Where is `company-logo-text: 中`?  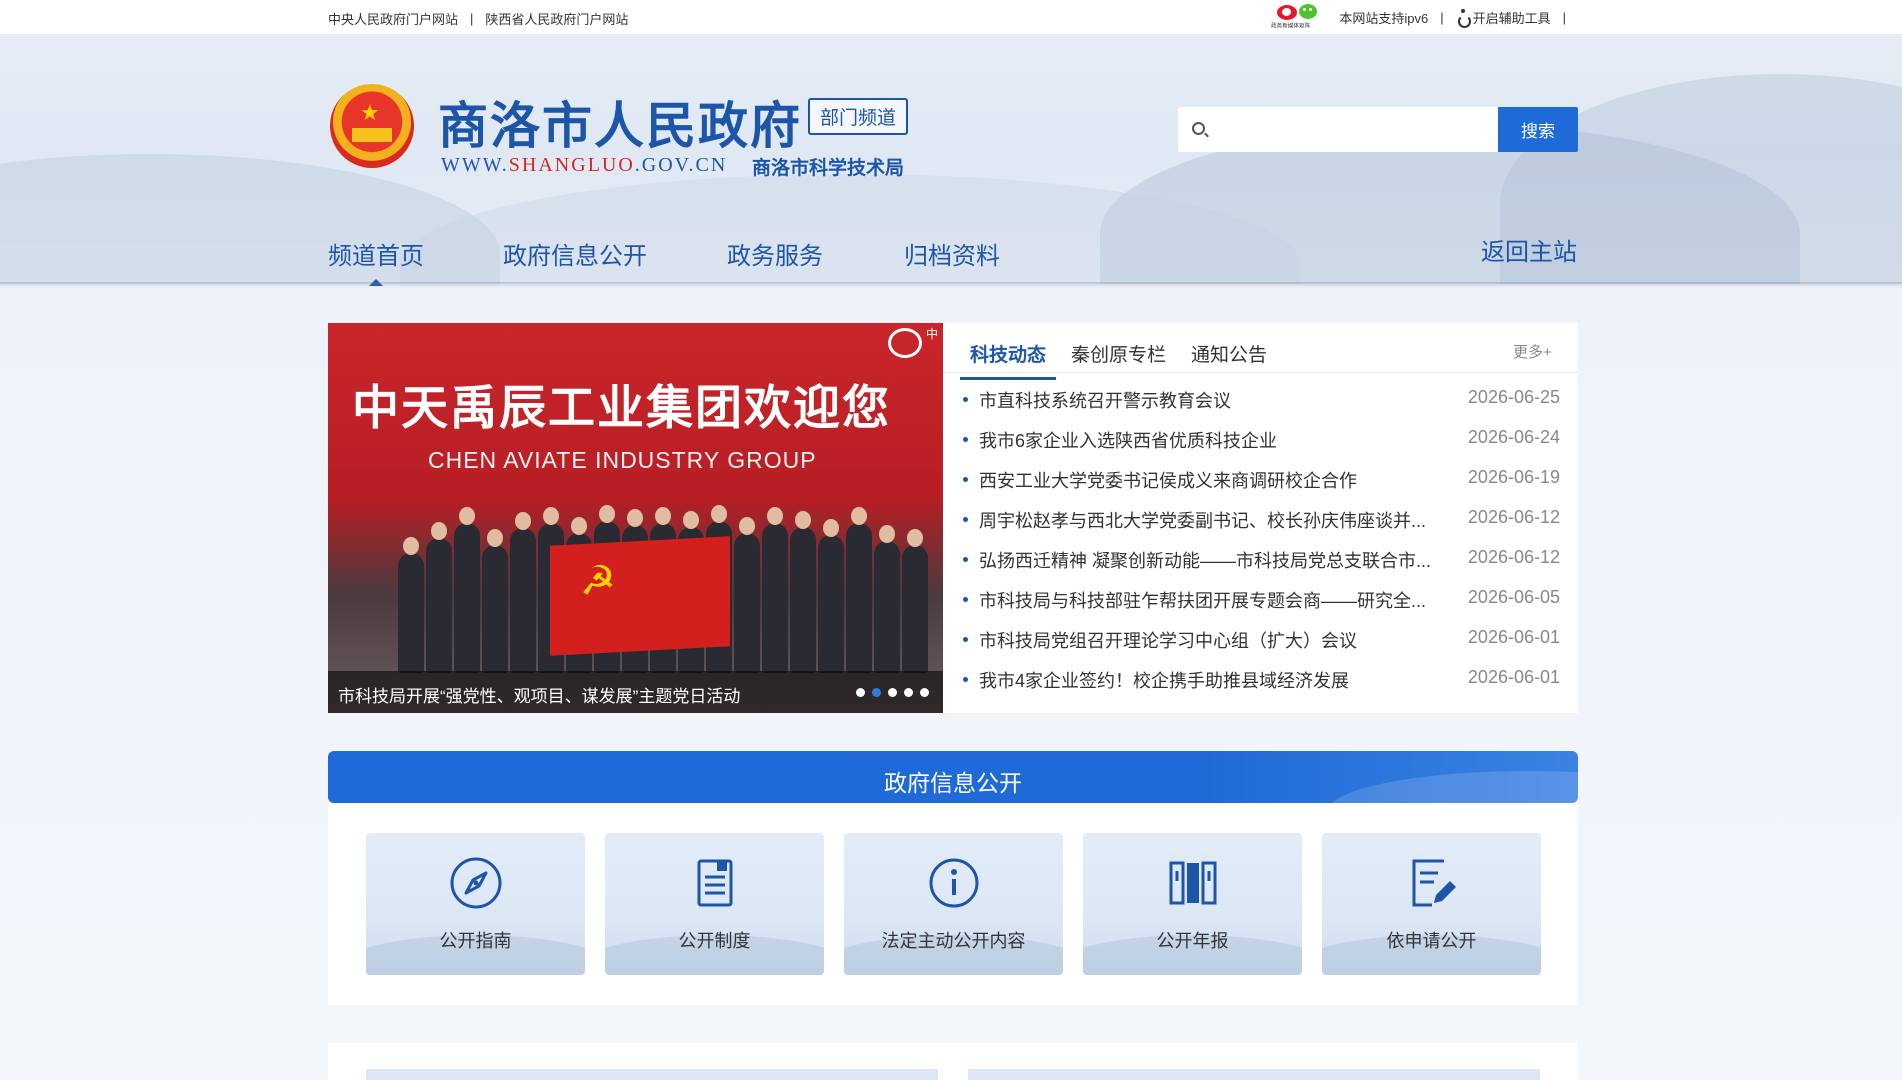
company-logo-text: 中 is located at coordinates (932, 334).